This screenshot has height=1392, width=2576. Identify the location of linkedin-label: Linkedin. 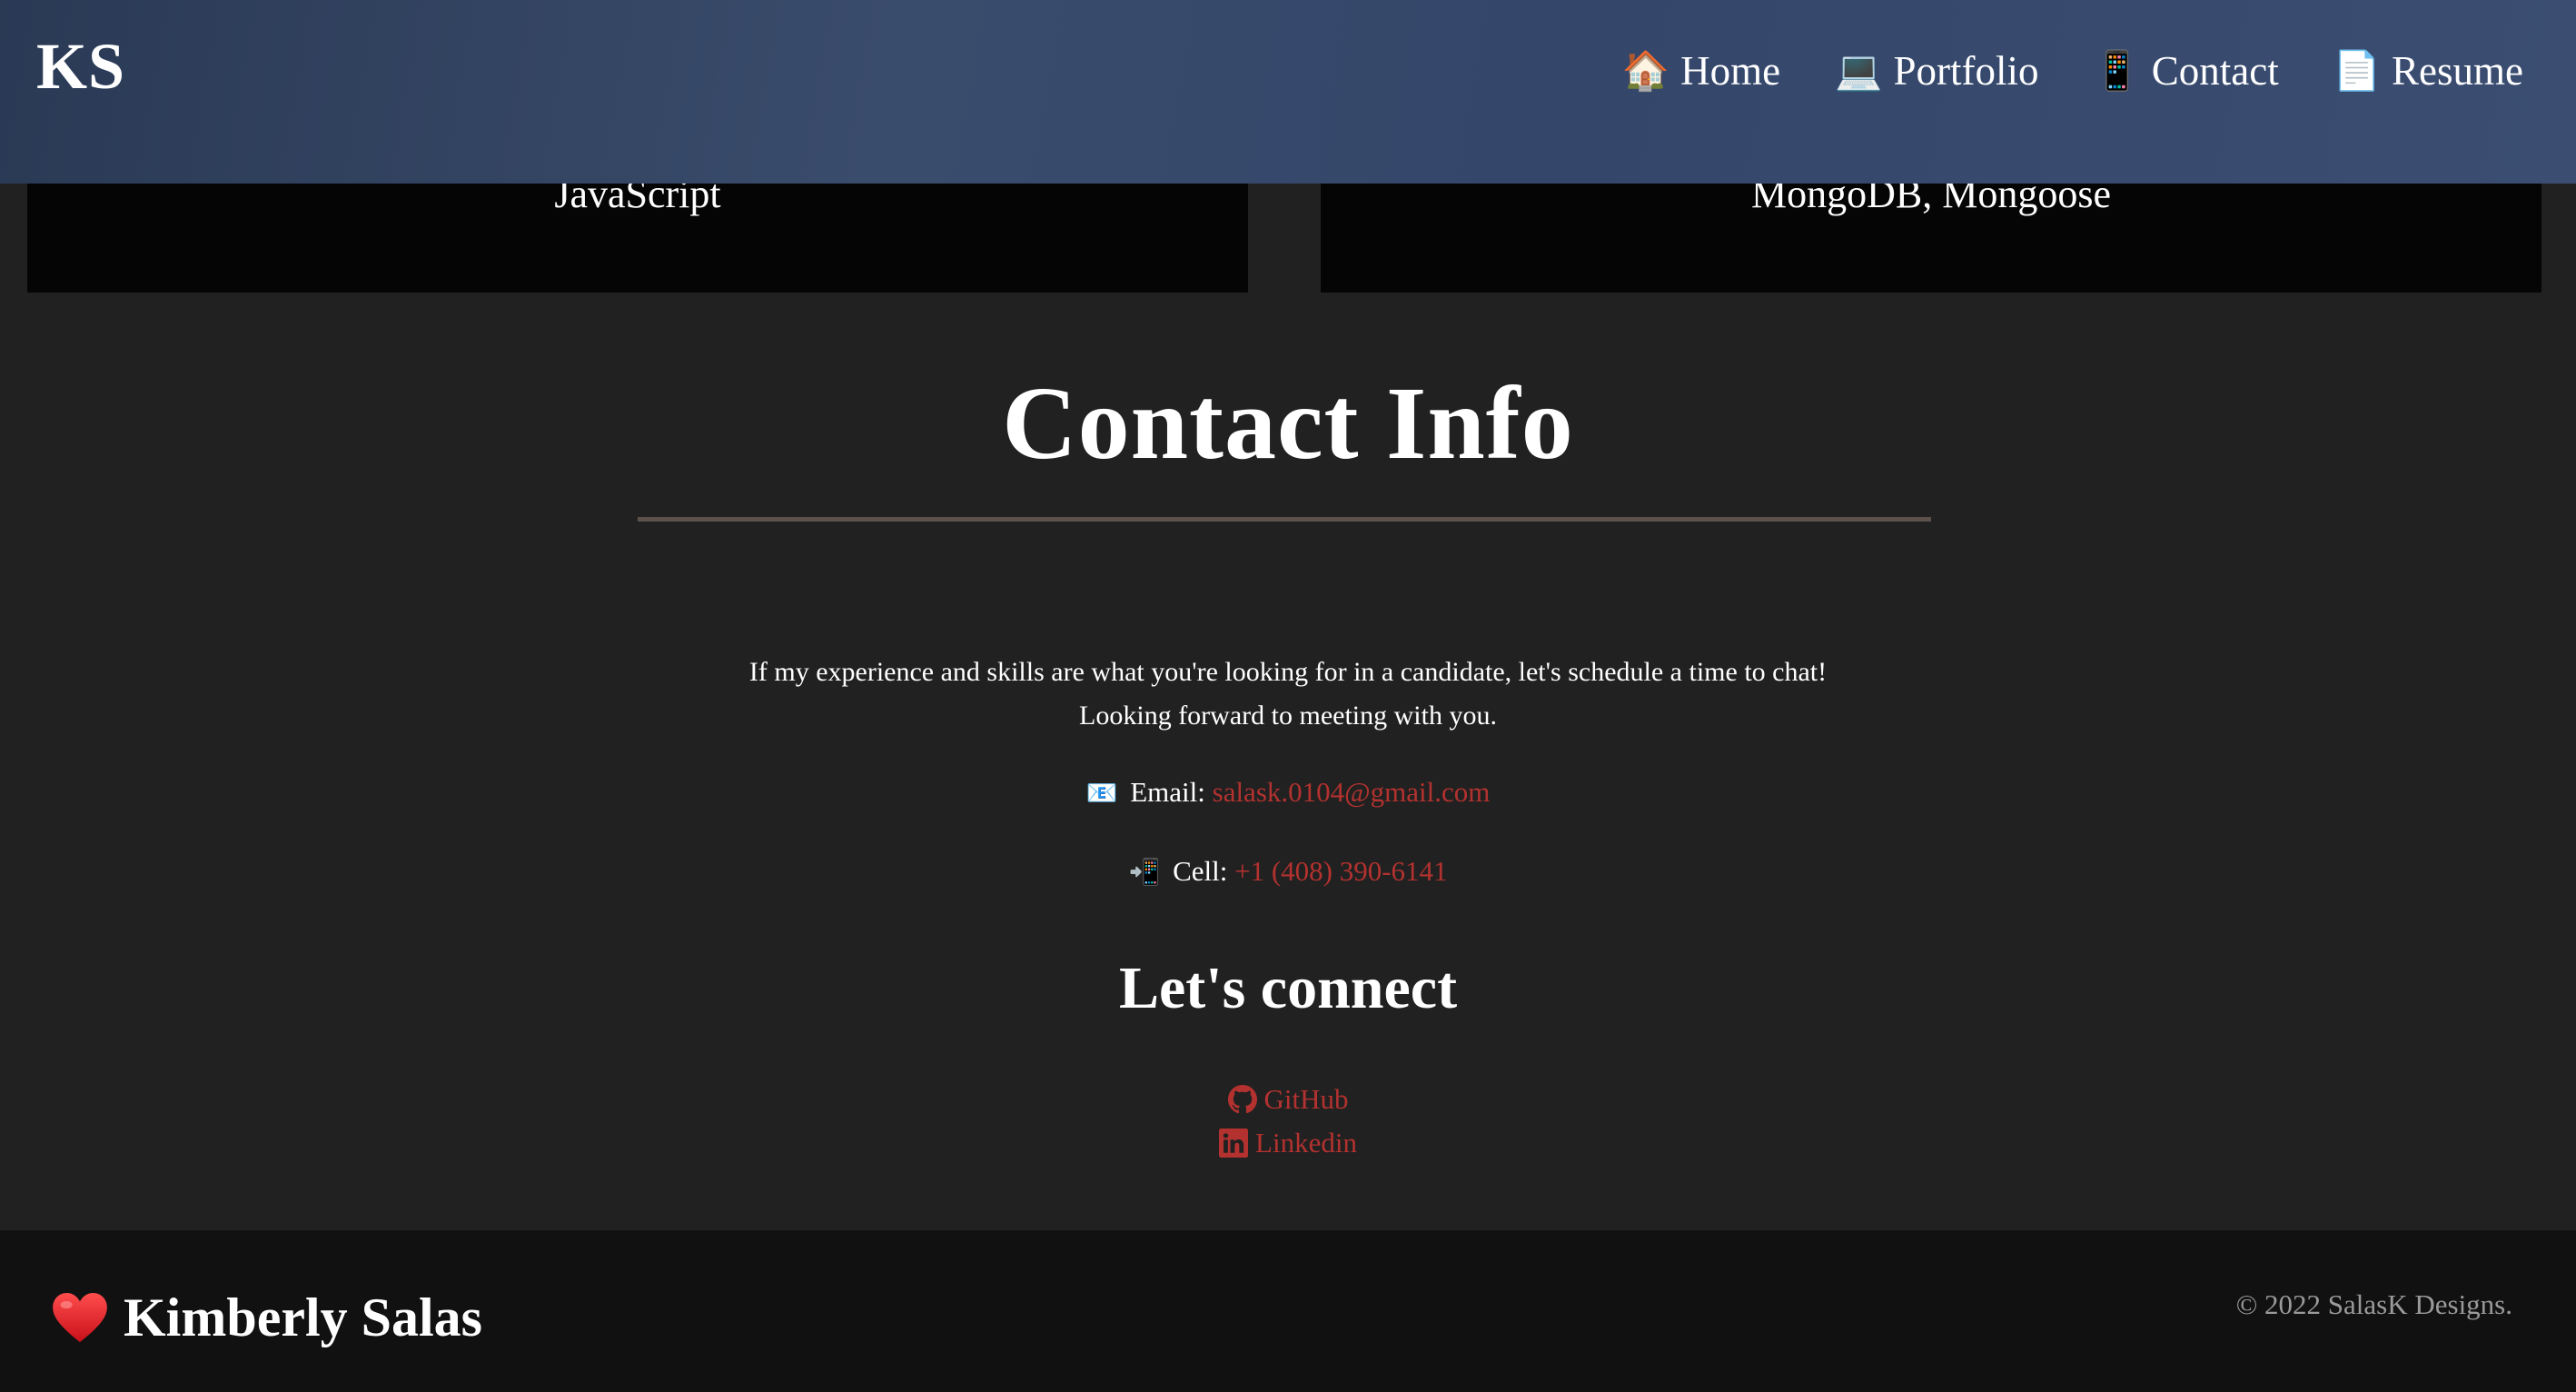
(1306, 1142).